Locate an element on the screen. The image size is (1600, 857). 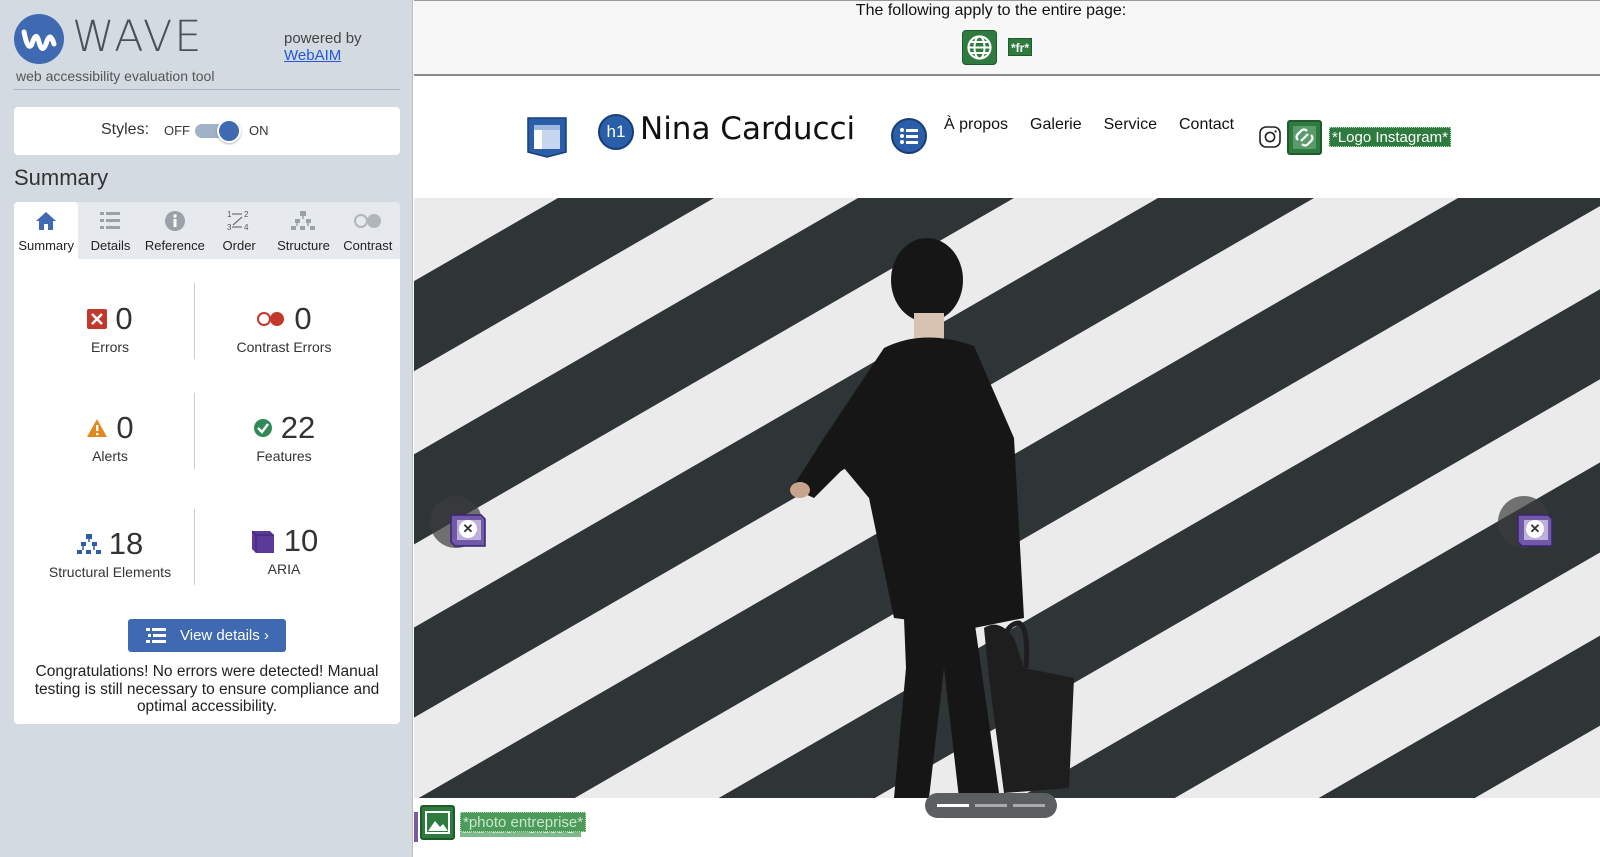
order-icon: 1 2 3 4 is located at coordinates (239, 221).